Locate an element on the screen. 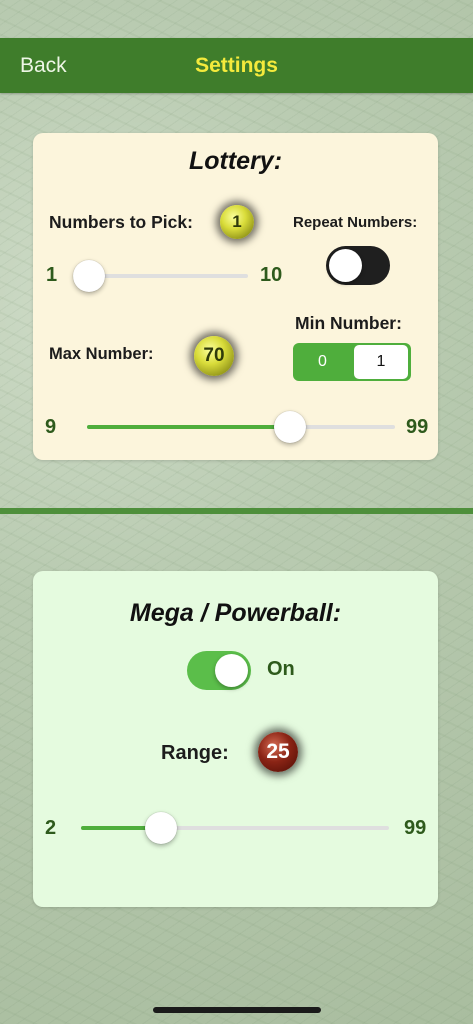  max-number-label: Max Number: is located at coordinates (101, 354).